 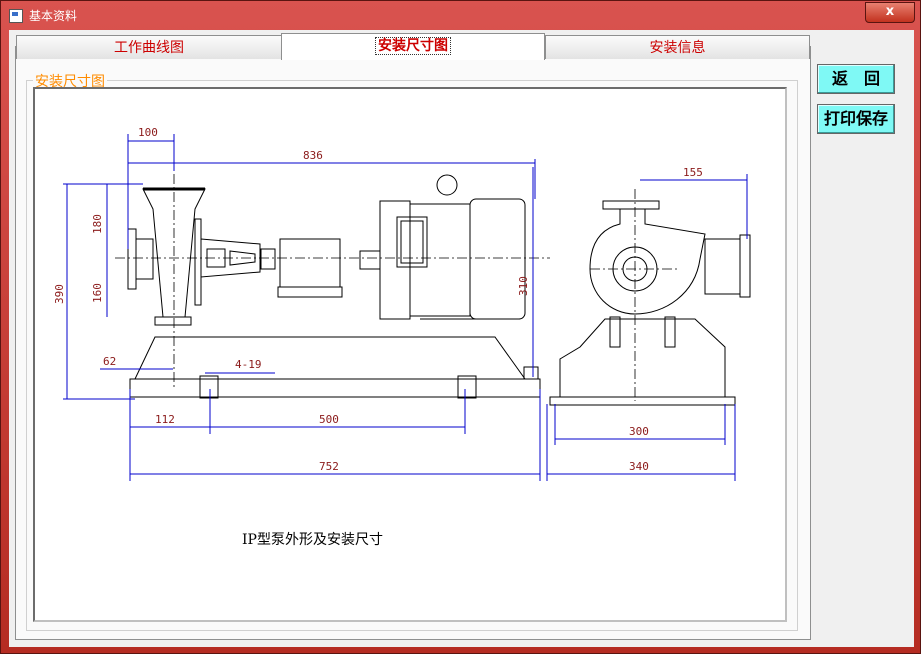 What do you see at coordinates (312, 540) in the screenshot?
I see `drawing-caption: IP型泵外形及安装尺寸` at bounding box center [312, 540].